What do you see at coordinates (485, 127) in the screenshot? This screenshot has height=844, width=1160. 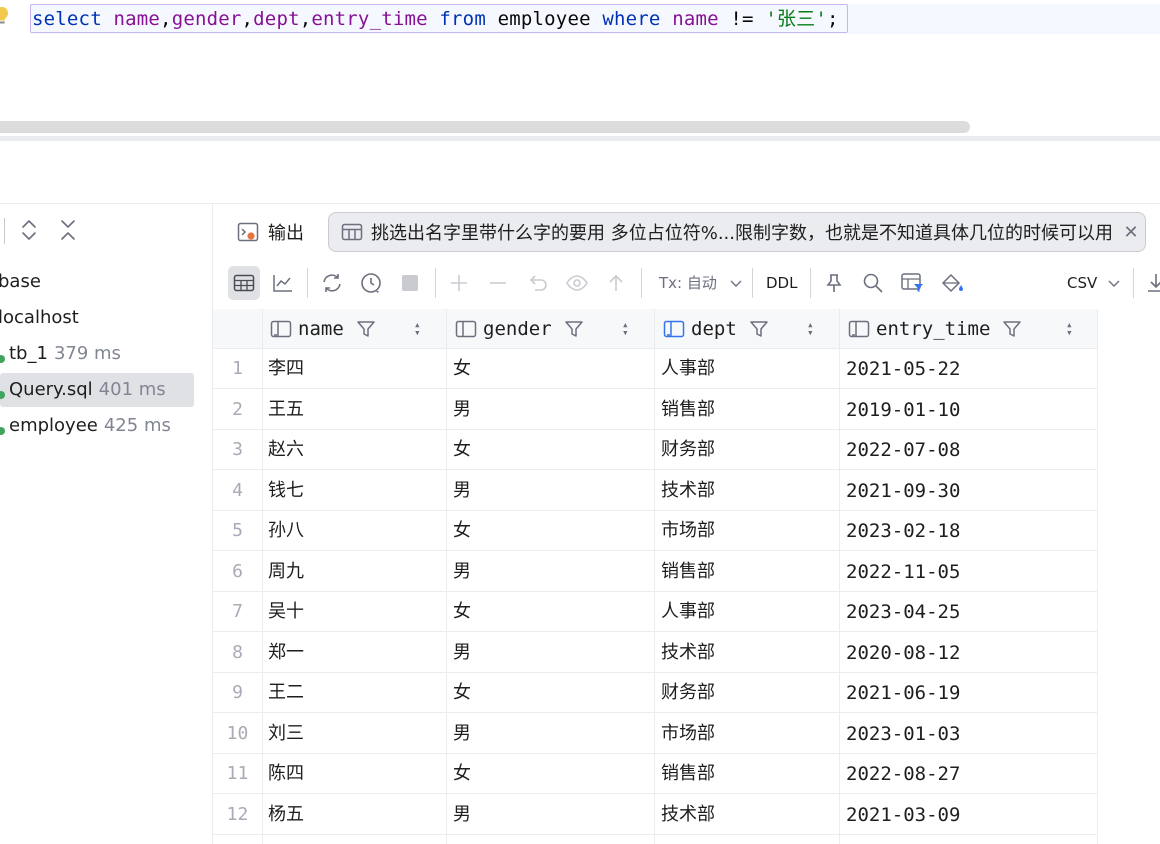 I see `editor-horizontal-scrollbar` at bounding box center [485, 127].